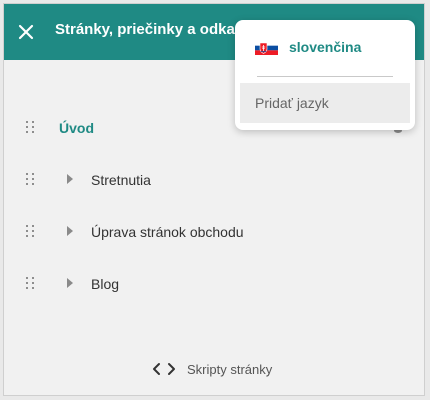 The width and height of the screenshot is (430, 400). I want to click on language-option-slovak: slovenčina, so click(325, 47).